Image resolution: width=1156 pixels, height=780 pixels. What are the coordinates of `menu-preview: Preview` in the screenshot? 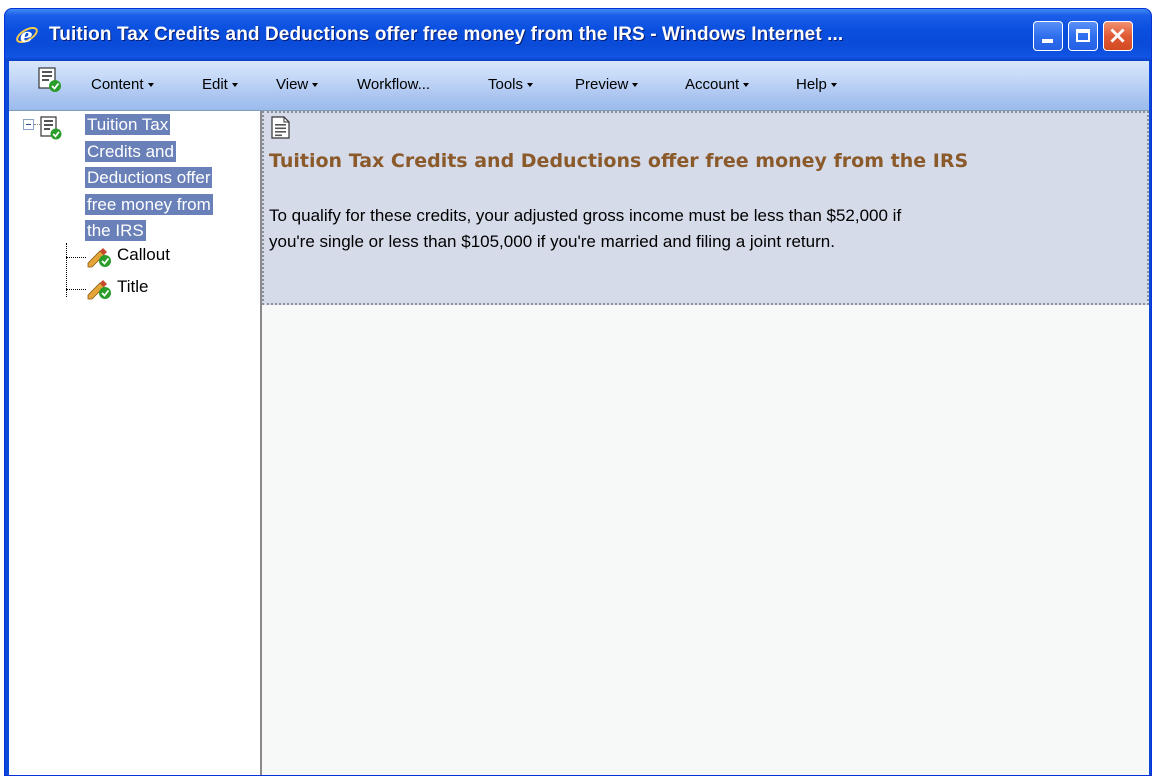 It's located at (607, 84).